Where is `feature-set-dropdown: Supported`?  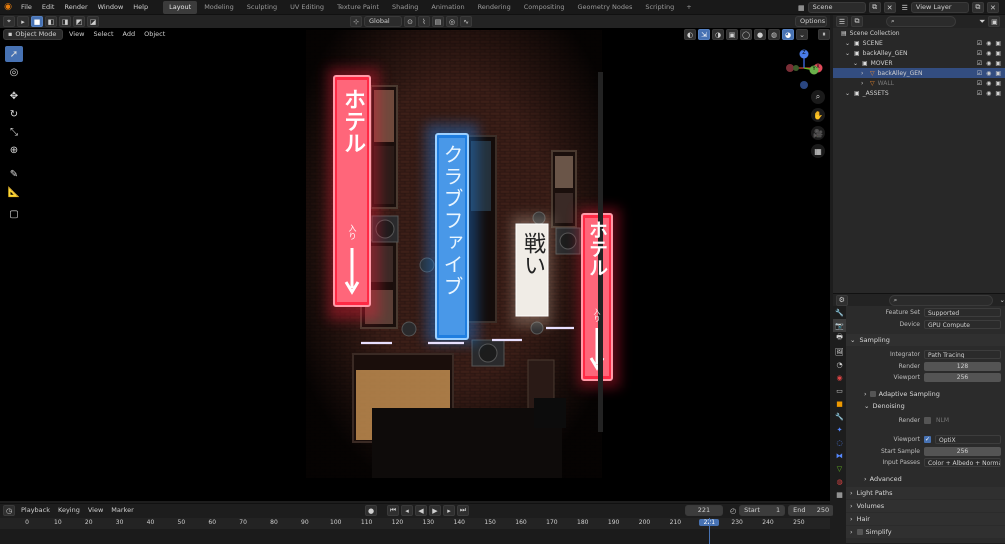 feature-set-dropdown: Supported is located at coordinates (962, 313).